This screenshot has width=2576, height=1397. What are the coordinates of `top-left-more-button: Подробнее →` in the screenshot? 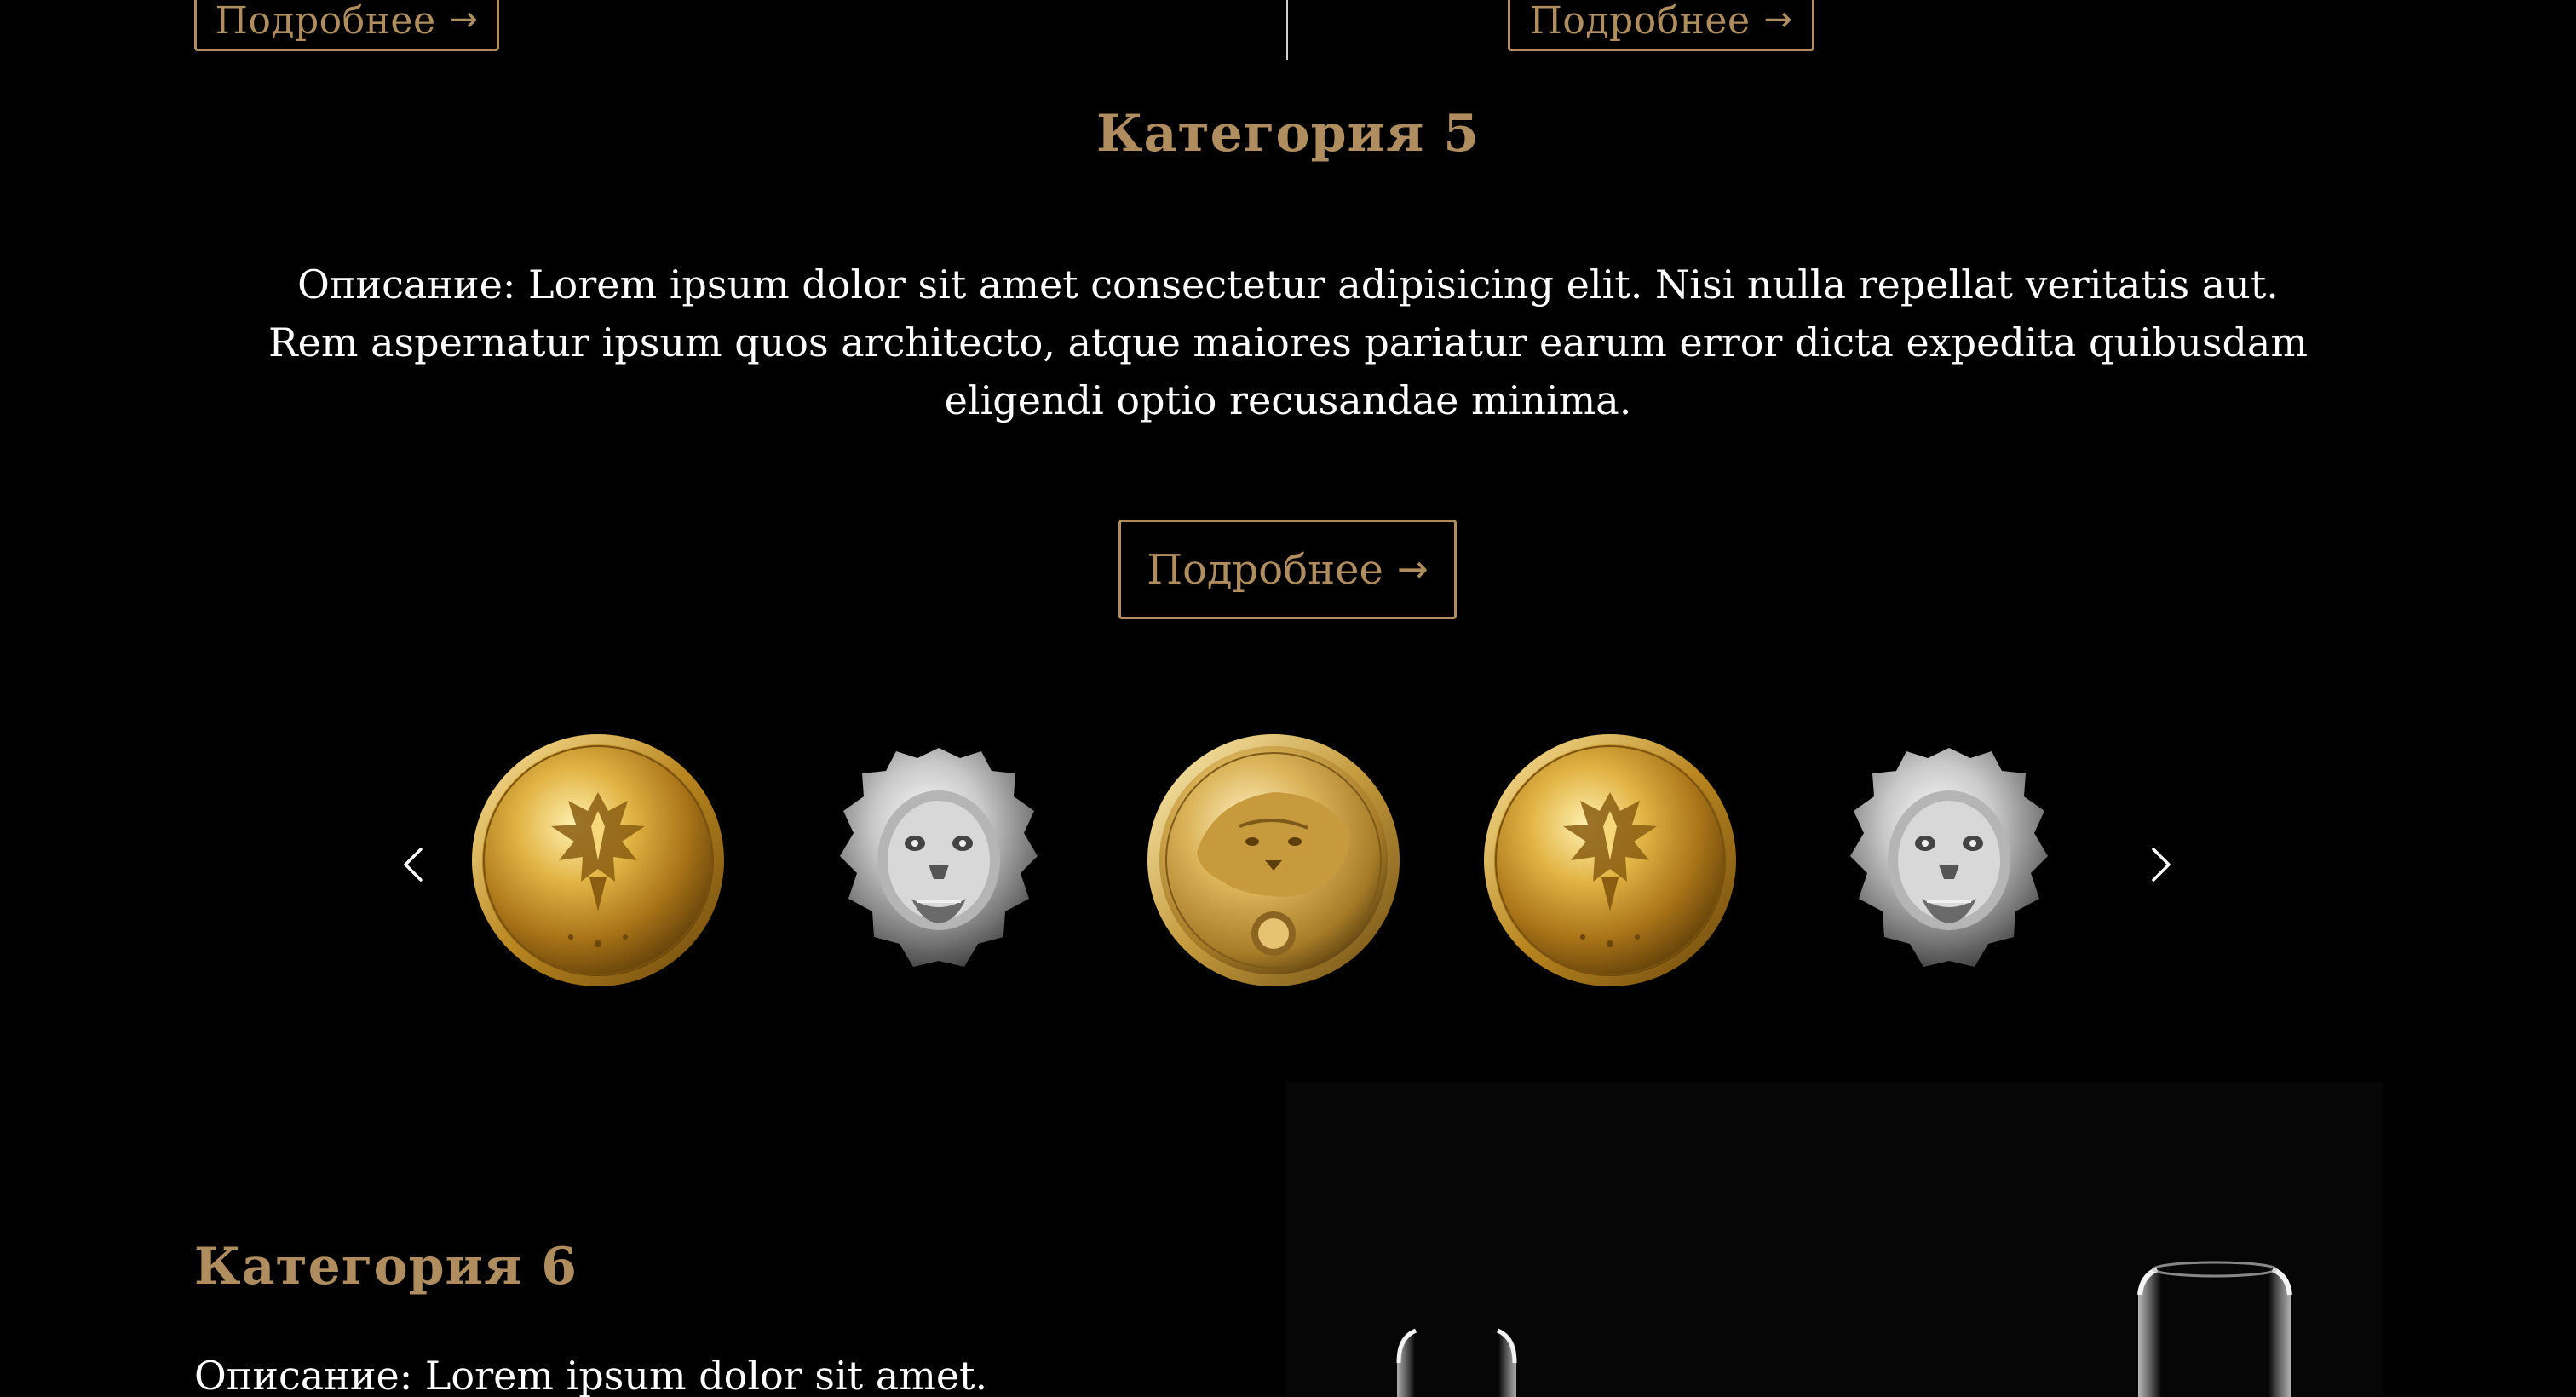 It's located at (347, 26).